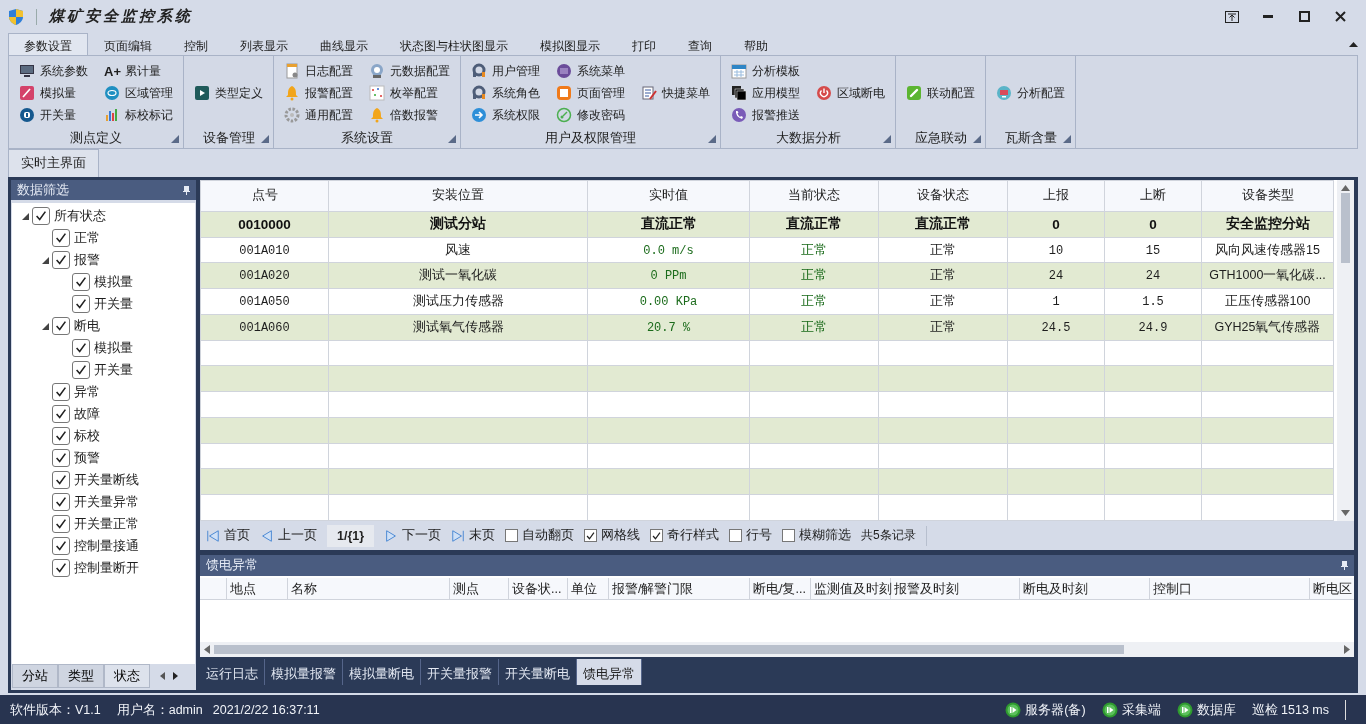 The image size is (1366, 724). What do you see at coordinates (53, 93) in the screenshot?
I see `ribbon-button: 模拟量` at bounding box center [53, 93].